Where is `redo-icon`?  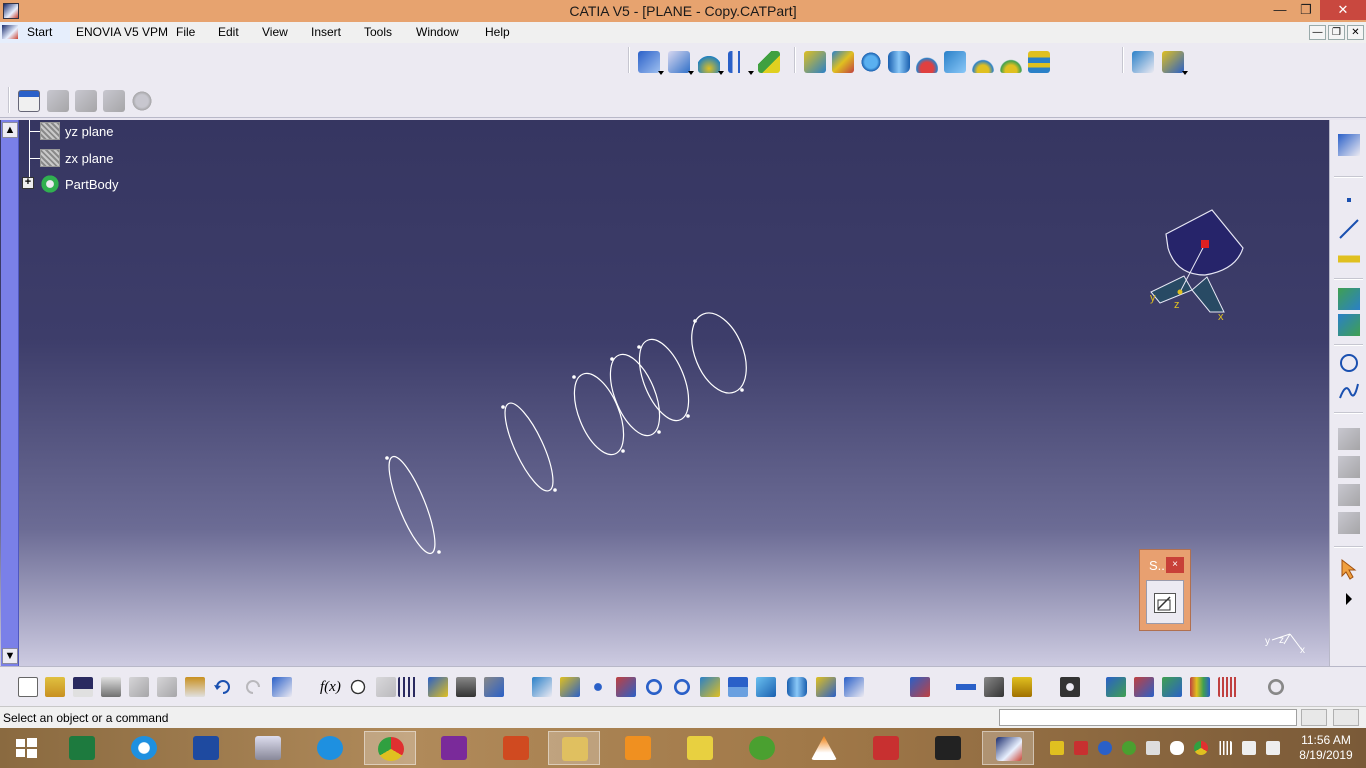 redo-icon is located at coordinates (253, 687).